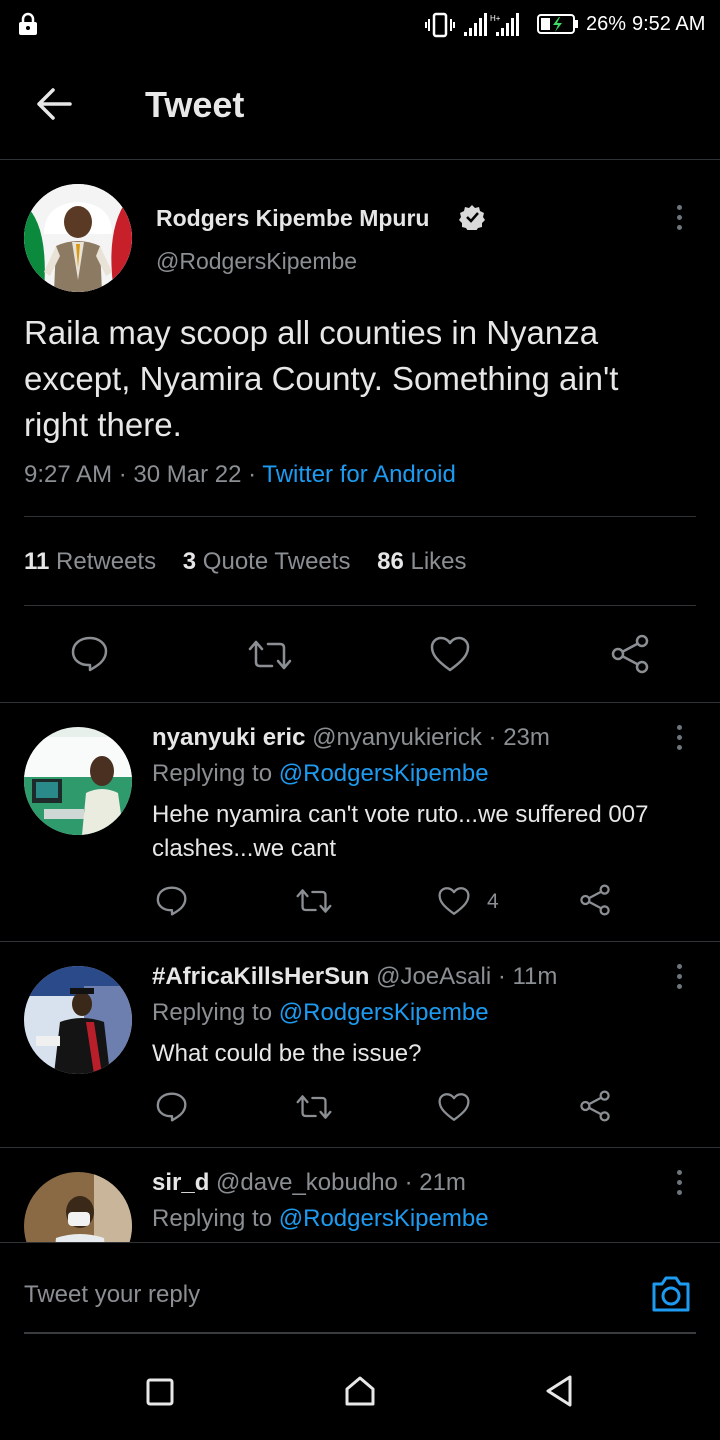  Describe the element at coordinates (360, 105) in the screenshot. I see `header: Tweet` at that location.